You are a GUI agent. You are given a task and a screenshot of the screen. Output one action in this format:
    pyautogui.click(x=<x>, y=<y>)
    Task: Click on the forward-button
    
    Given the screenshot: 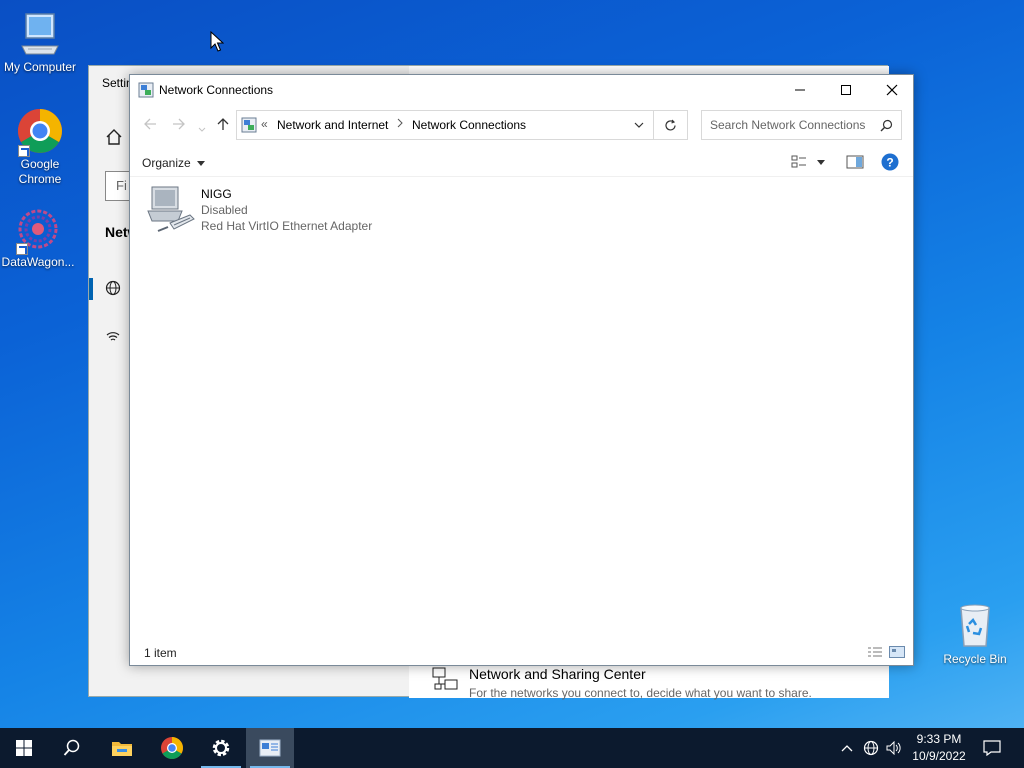 What is the action you would take?
    pyautogui.click(x=179, y=125)
    